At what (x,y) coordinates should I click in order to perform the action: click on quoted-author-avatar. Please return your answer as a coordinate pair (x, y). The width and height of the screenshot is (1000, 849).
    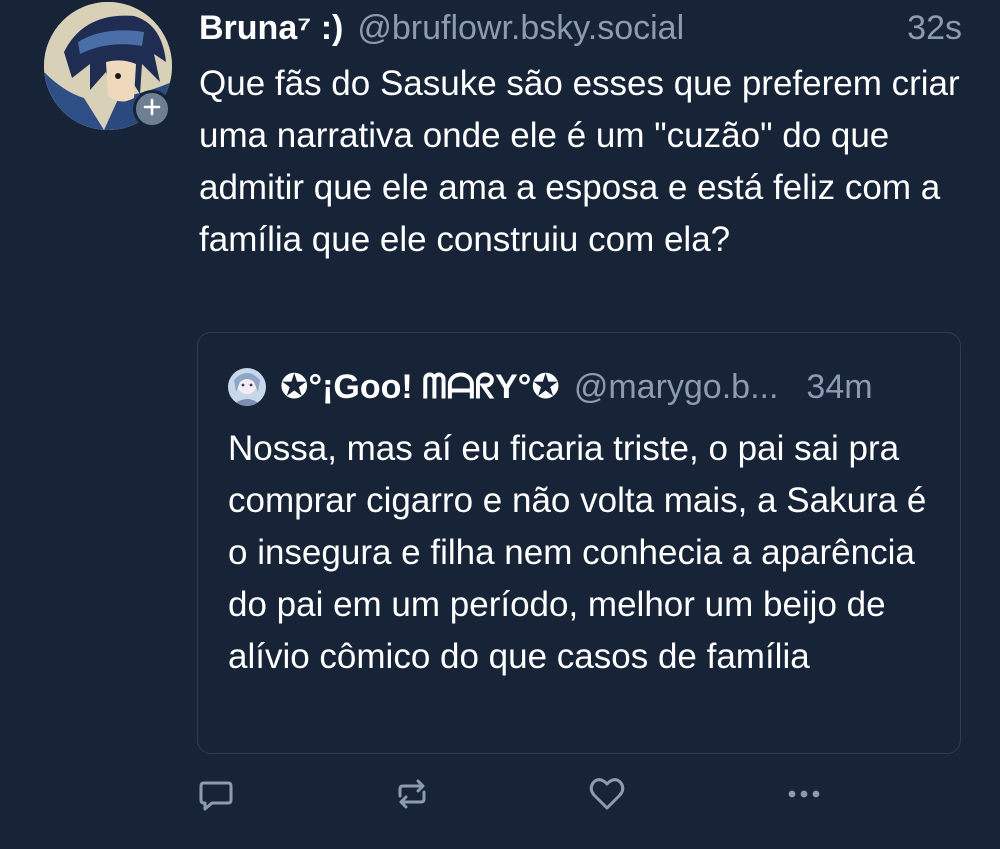
    Looking at the image, I should click on (247, 387).